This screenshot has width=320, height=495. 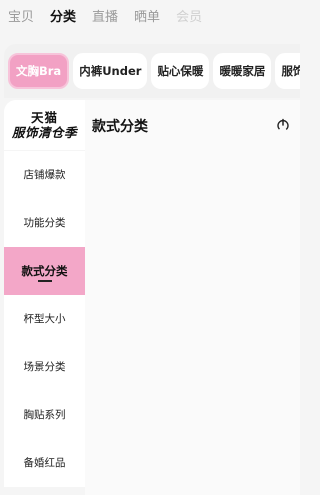 I want to click on brand-line-1: 天猫, so click(x=44, y=117).